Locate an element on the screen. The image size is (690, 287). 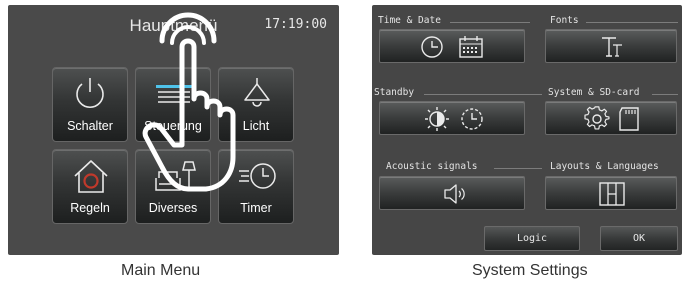
calendar-icon is located at coordinates (471, 47).